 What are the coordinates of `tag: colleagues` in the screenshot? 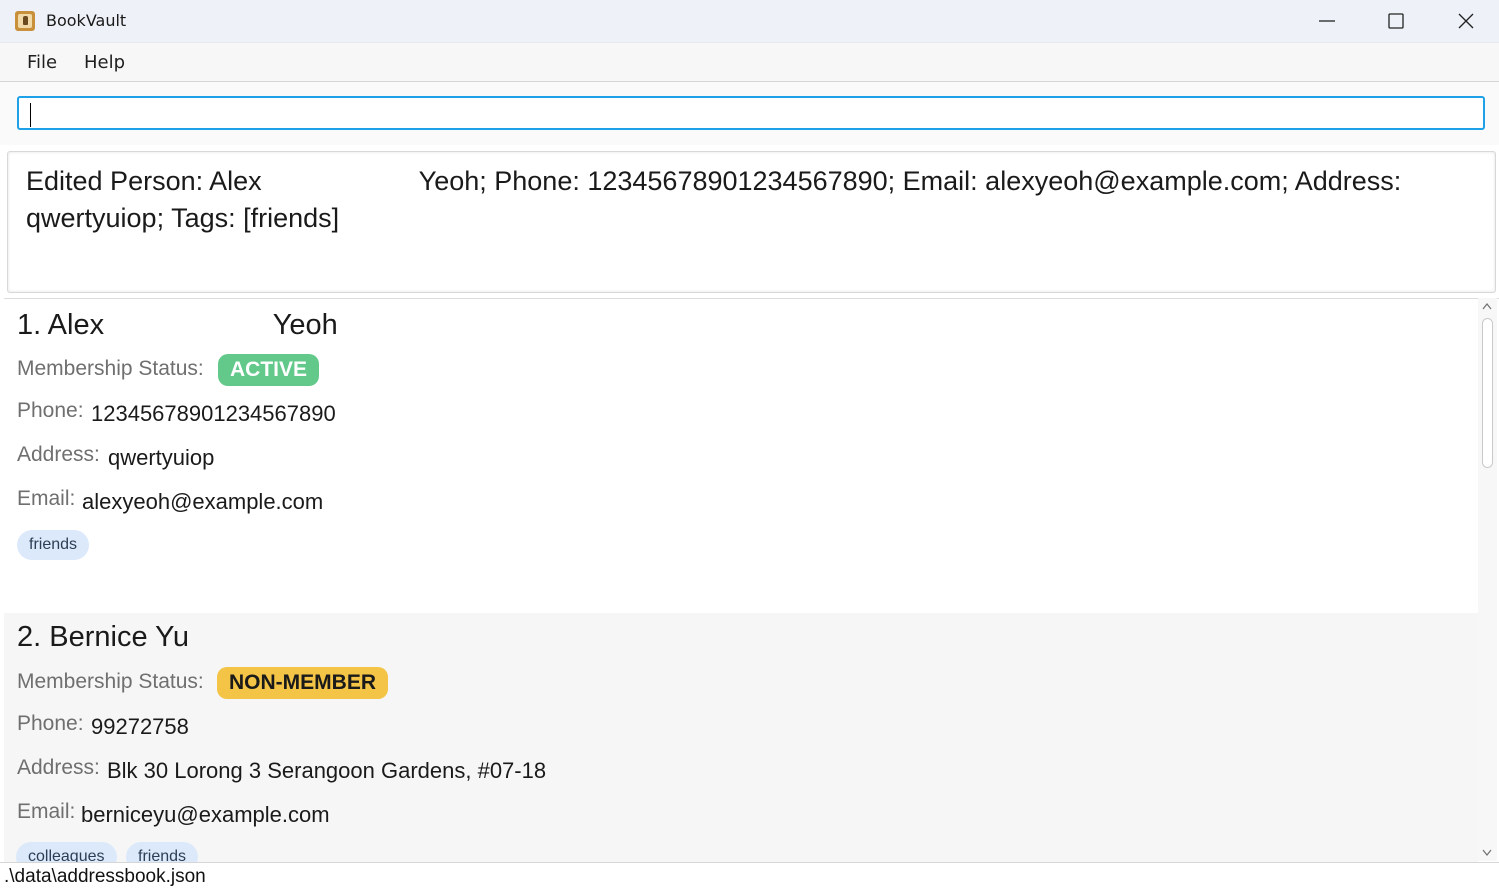 It's located at (66, 852).